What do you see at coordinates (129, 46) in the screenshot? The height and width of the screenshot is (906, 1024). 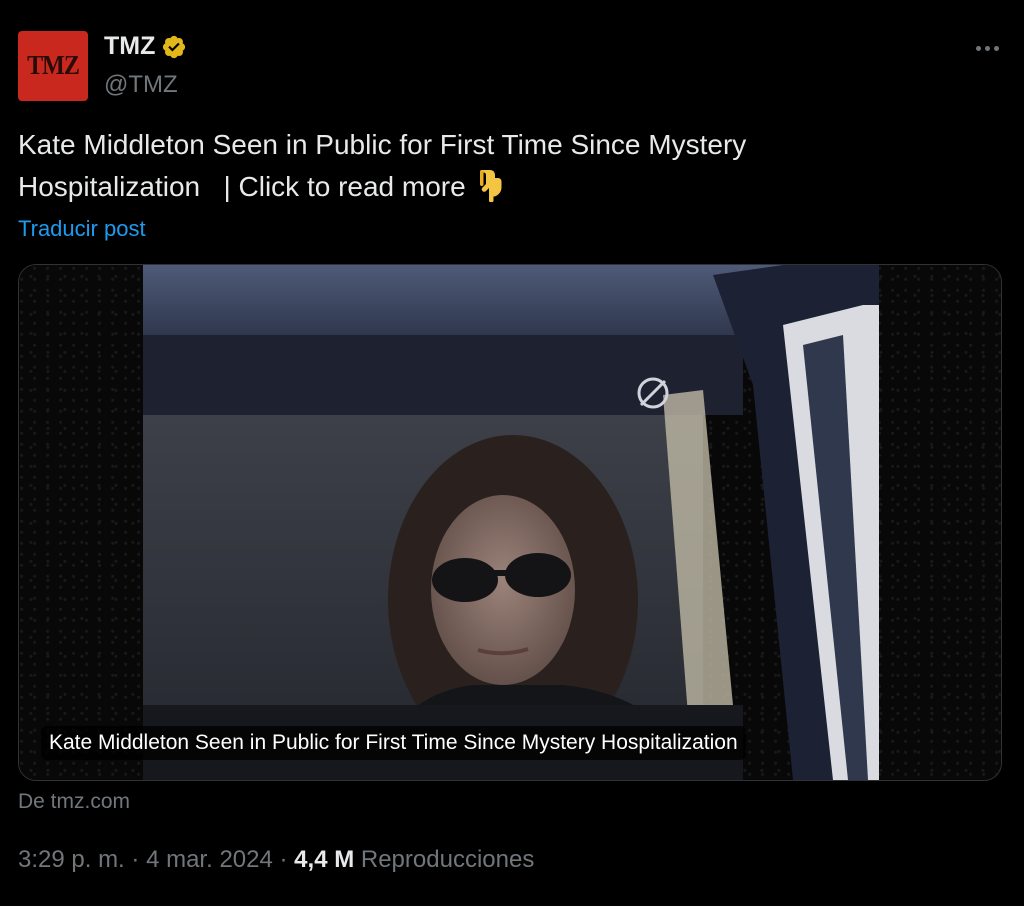 I see `display-name: TMZ` at bounding box center [129, 46].